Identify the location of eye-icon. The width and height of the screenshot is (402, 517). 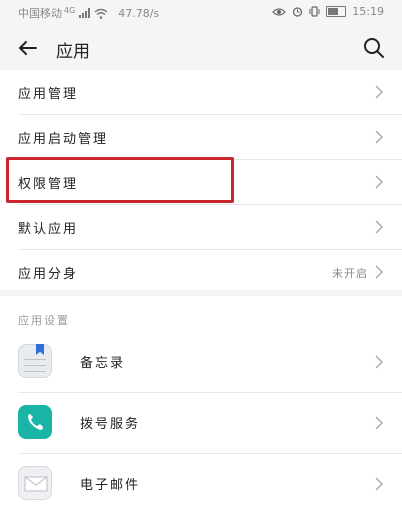
(279, 11).